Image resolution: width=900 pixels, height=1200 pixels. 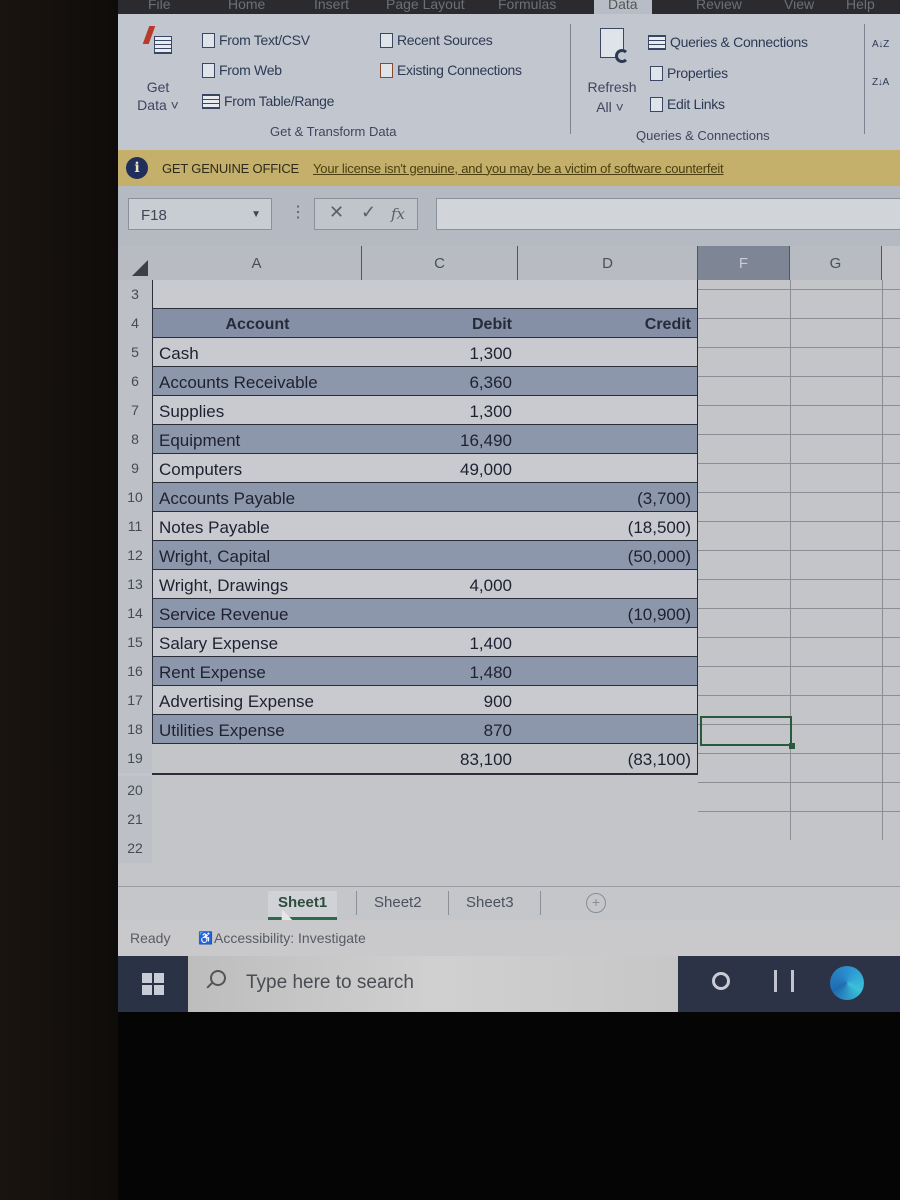 What do you see at coordinates (246, 6) in the screenshot?
I see `tab-home: Home` at bounding box center [246, 6].